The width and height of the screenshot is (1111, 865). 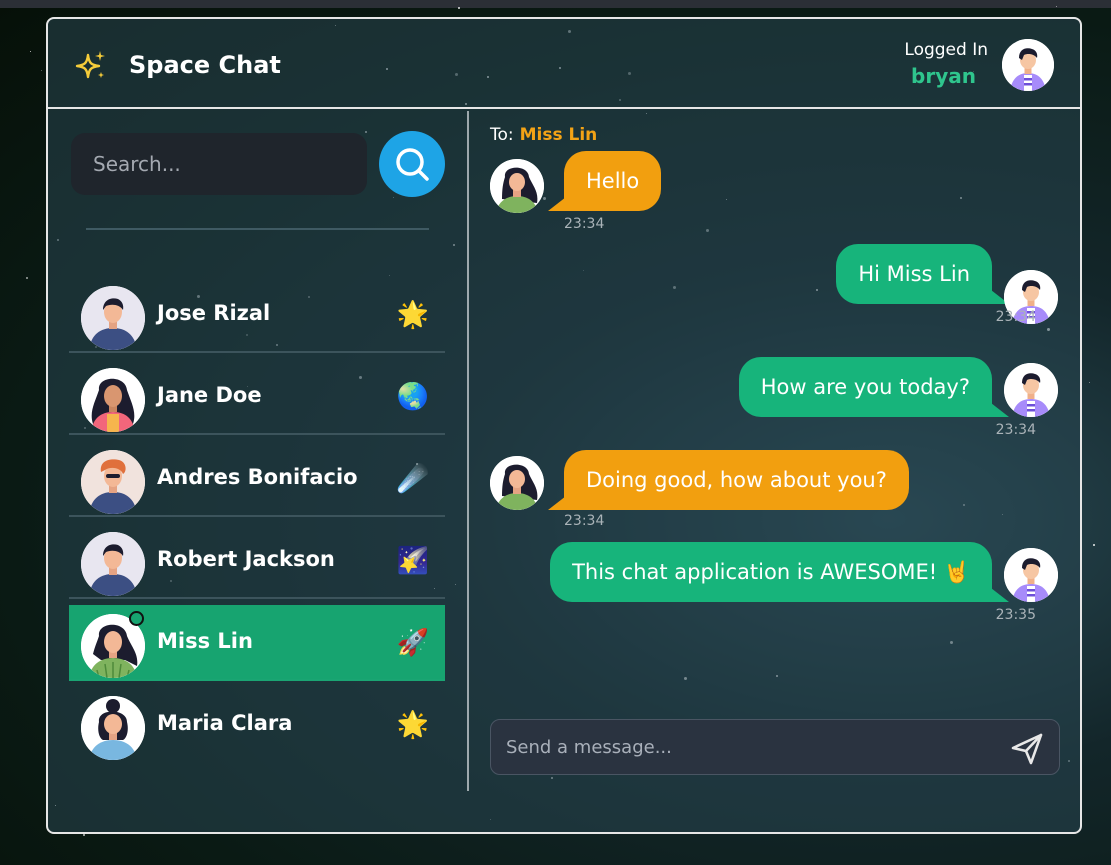 What do you see at coordinates (257, 643) in the screenshot?
I see `contact-item-miss-lin: Miss Lin 🚀` at bounding box center [257, 643].